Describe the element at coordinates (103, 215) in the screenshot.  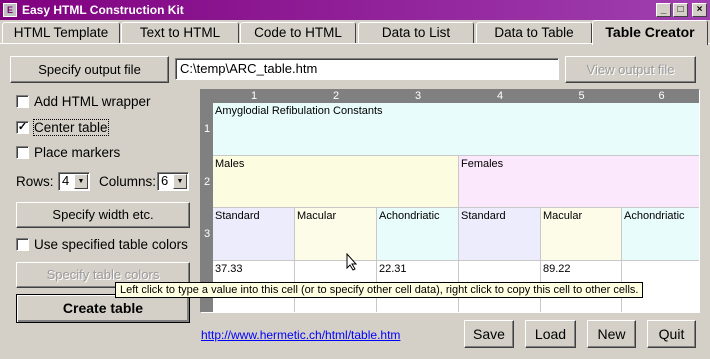
I see `specify-width-button: Specify width etc.` at that location.